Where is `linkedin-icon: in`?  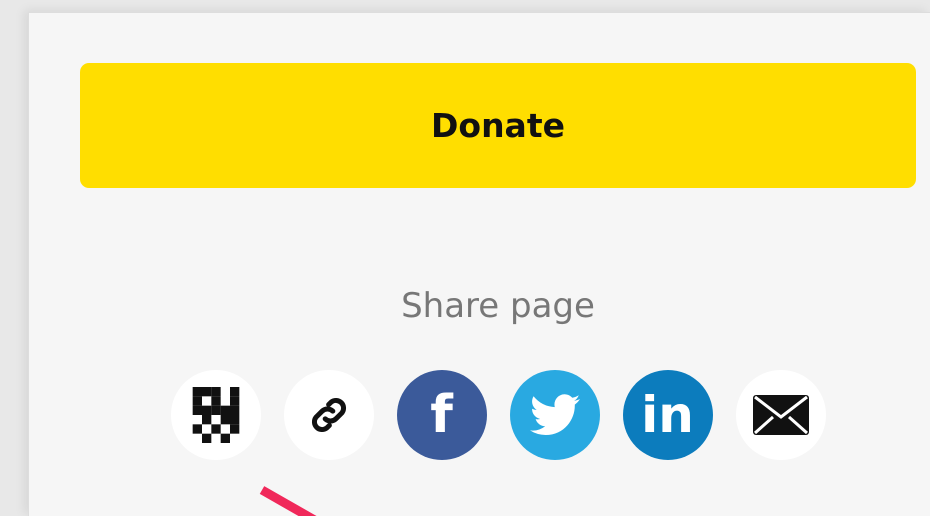 linkedin-icon: in is located at coordinates (667, 415).